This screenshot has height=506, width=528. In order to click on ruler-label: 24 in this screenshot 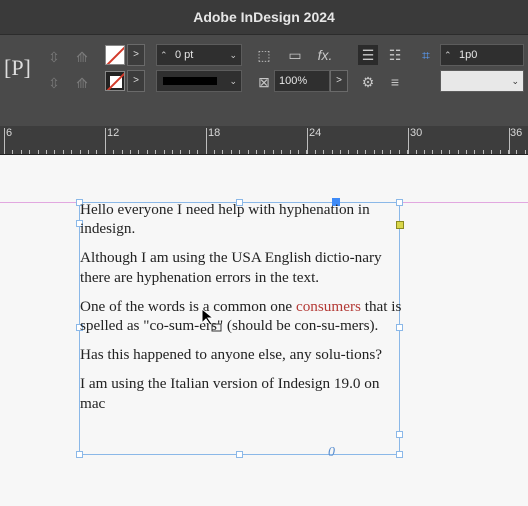, I will do `click(315, 133)`.